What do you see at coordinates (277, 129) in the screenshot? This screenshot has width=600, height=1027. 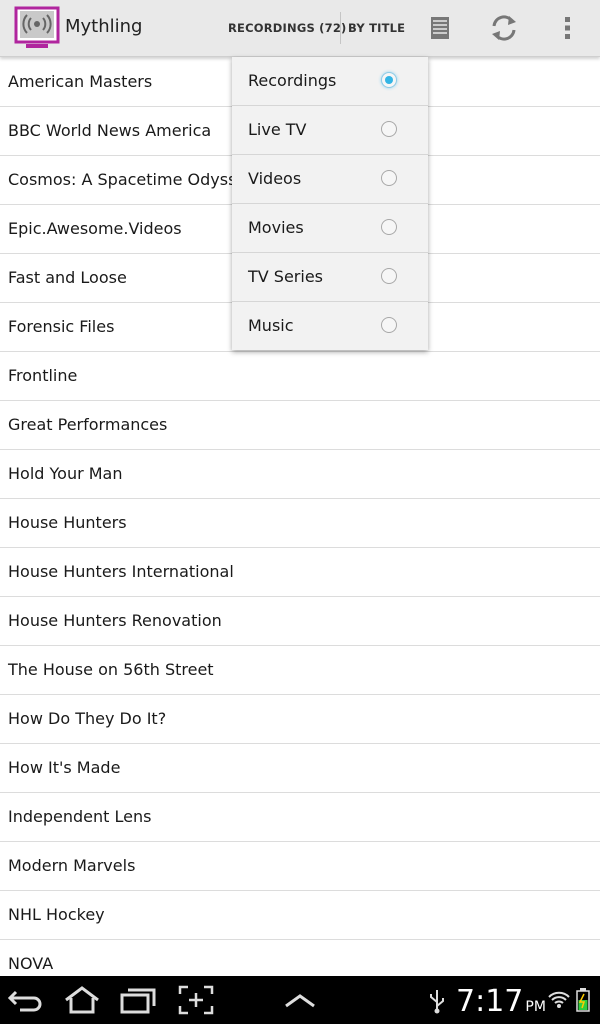 I see `dropdown-option-label: Live TV` at bounding box center [277, 129].